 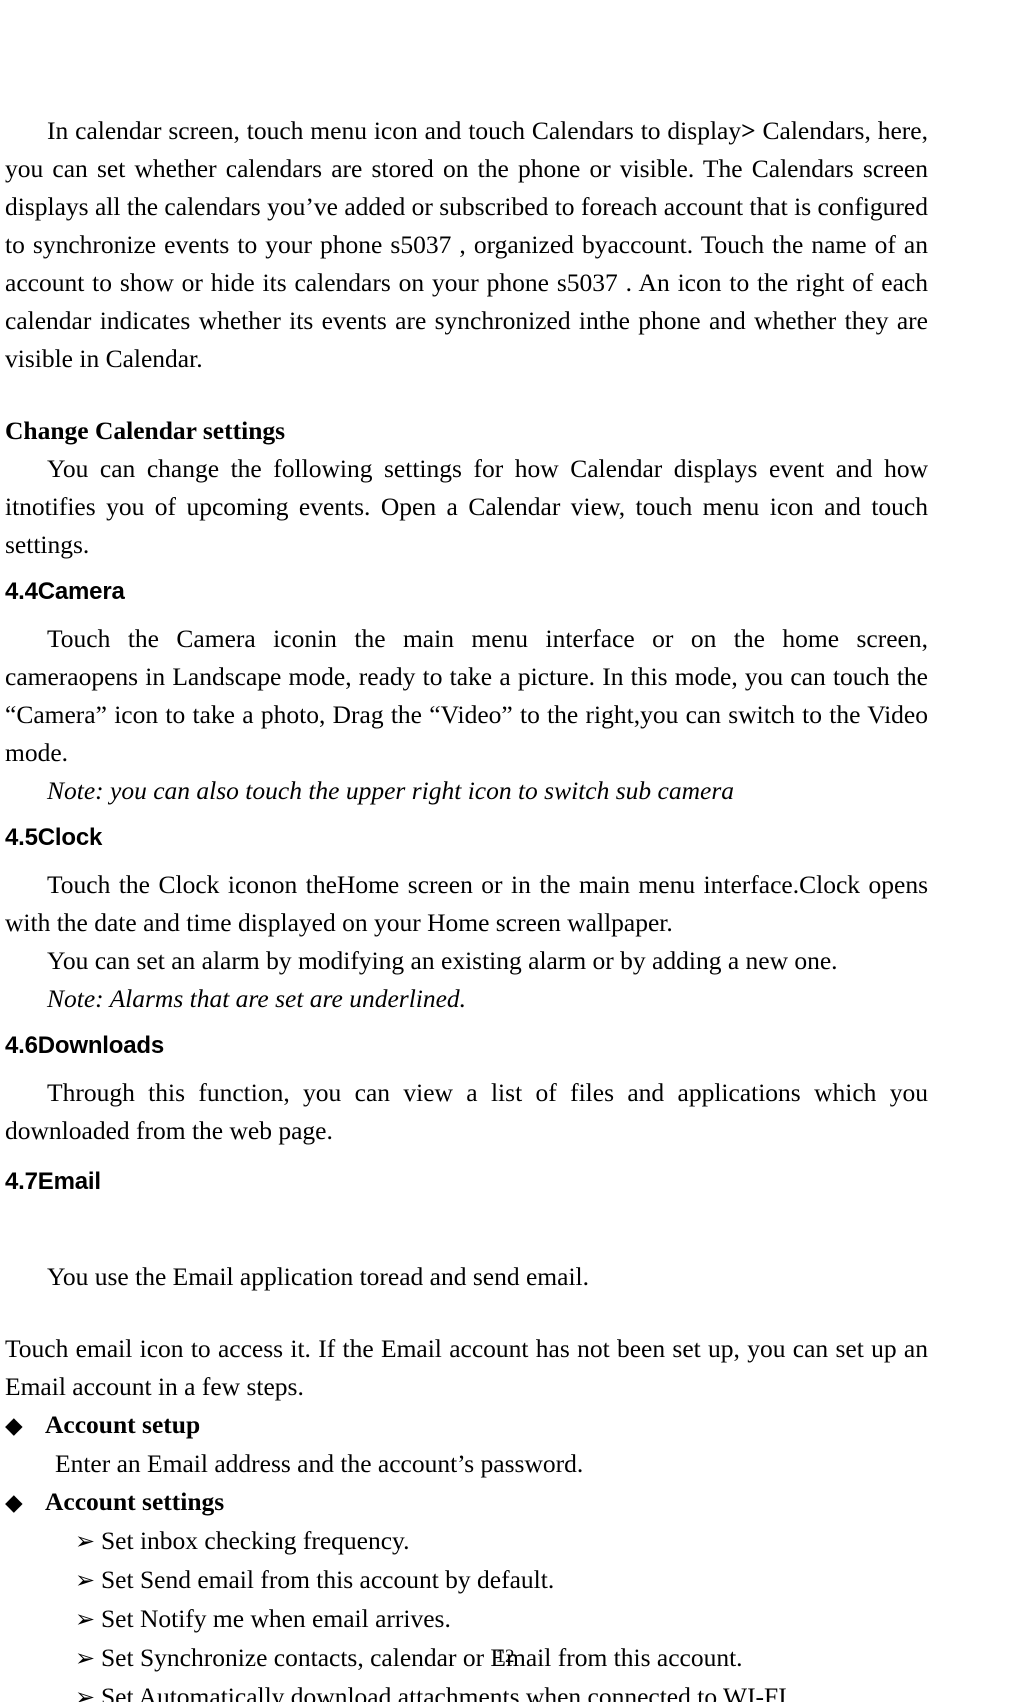 I want to click on calendar-display-arrow: >, so click(x=748, y=130).